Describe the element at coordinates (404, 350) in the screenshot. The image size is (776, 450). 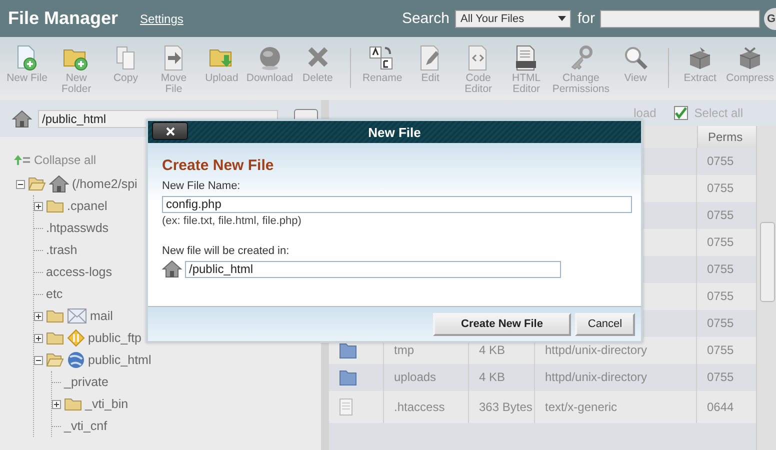
I see `file-name: tmp` at that location.